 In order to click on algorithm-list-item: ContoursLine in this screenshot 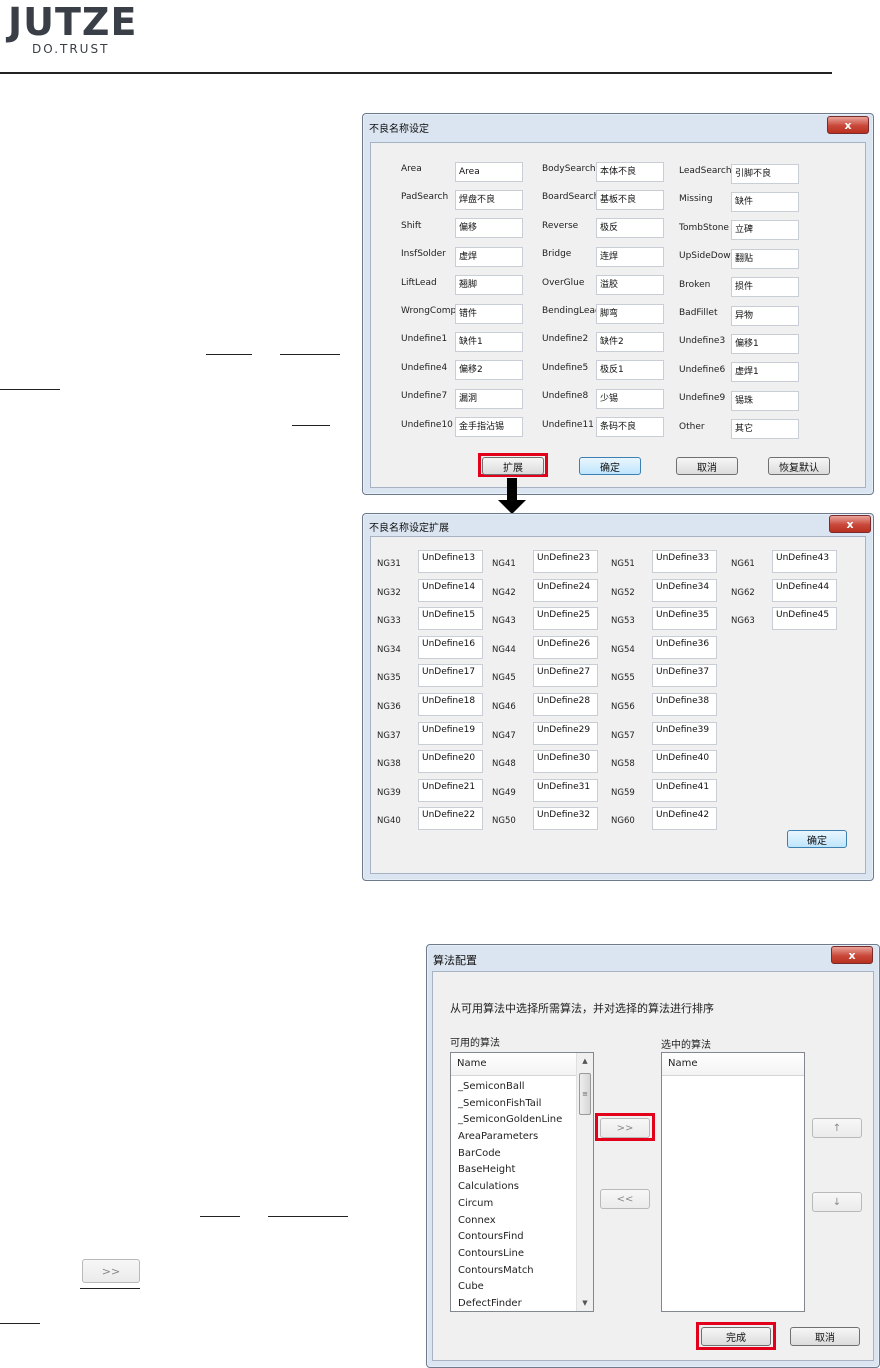, I will do `click(522, 1254)`.